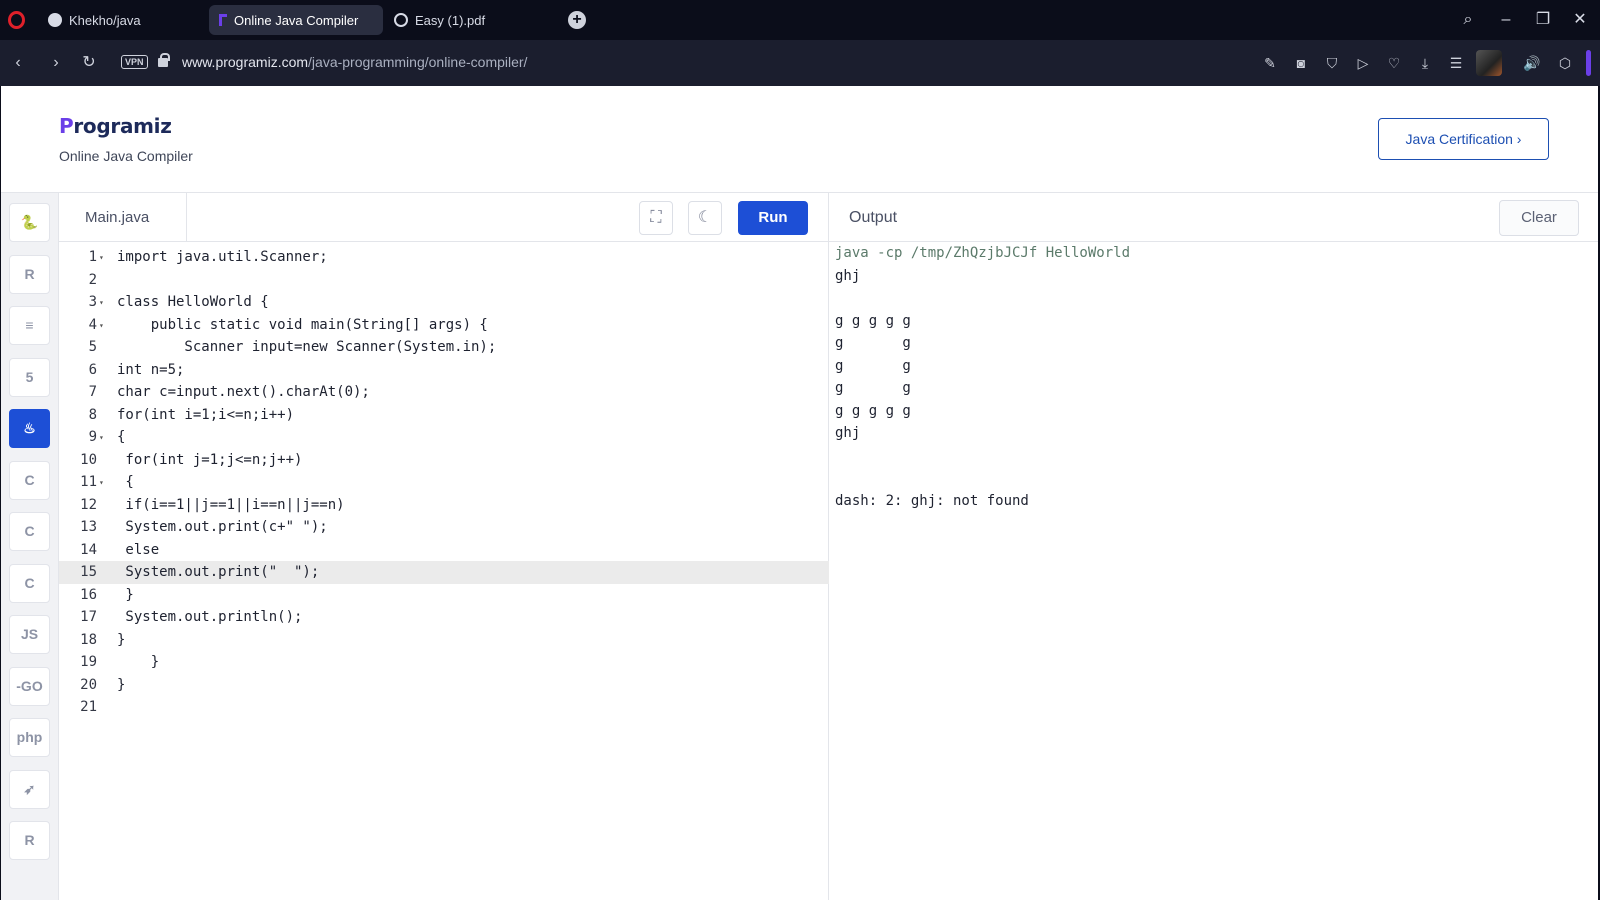  What do you see at coordinates (16, 20) in the screenshot?
I see `opera-logo-icon` at bounding box center [16, 20].